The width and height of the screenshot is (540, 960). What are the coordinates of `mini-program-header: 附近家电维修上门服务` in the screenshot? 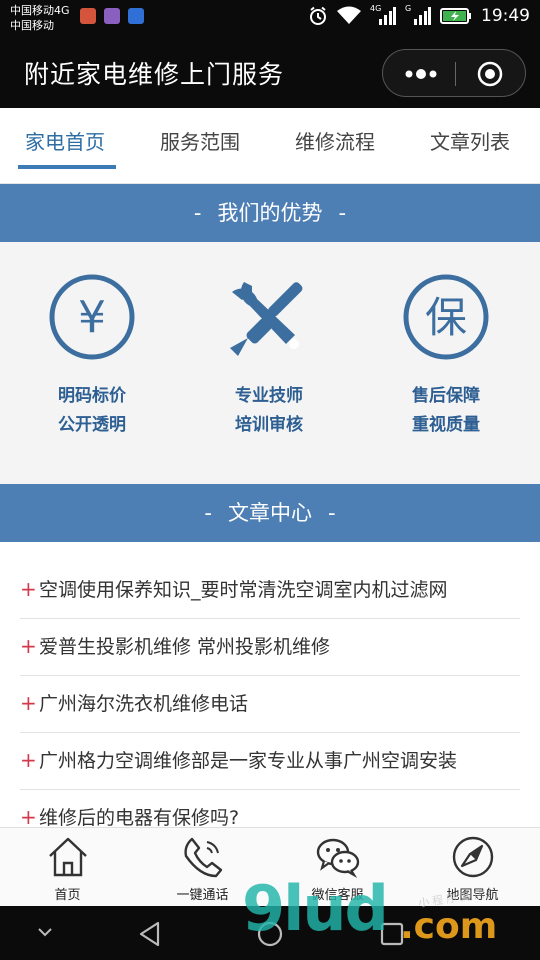 It's located at (270, 73).